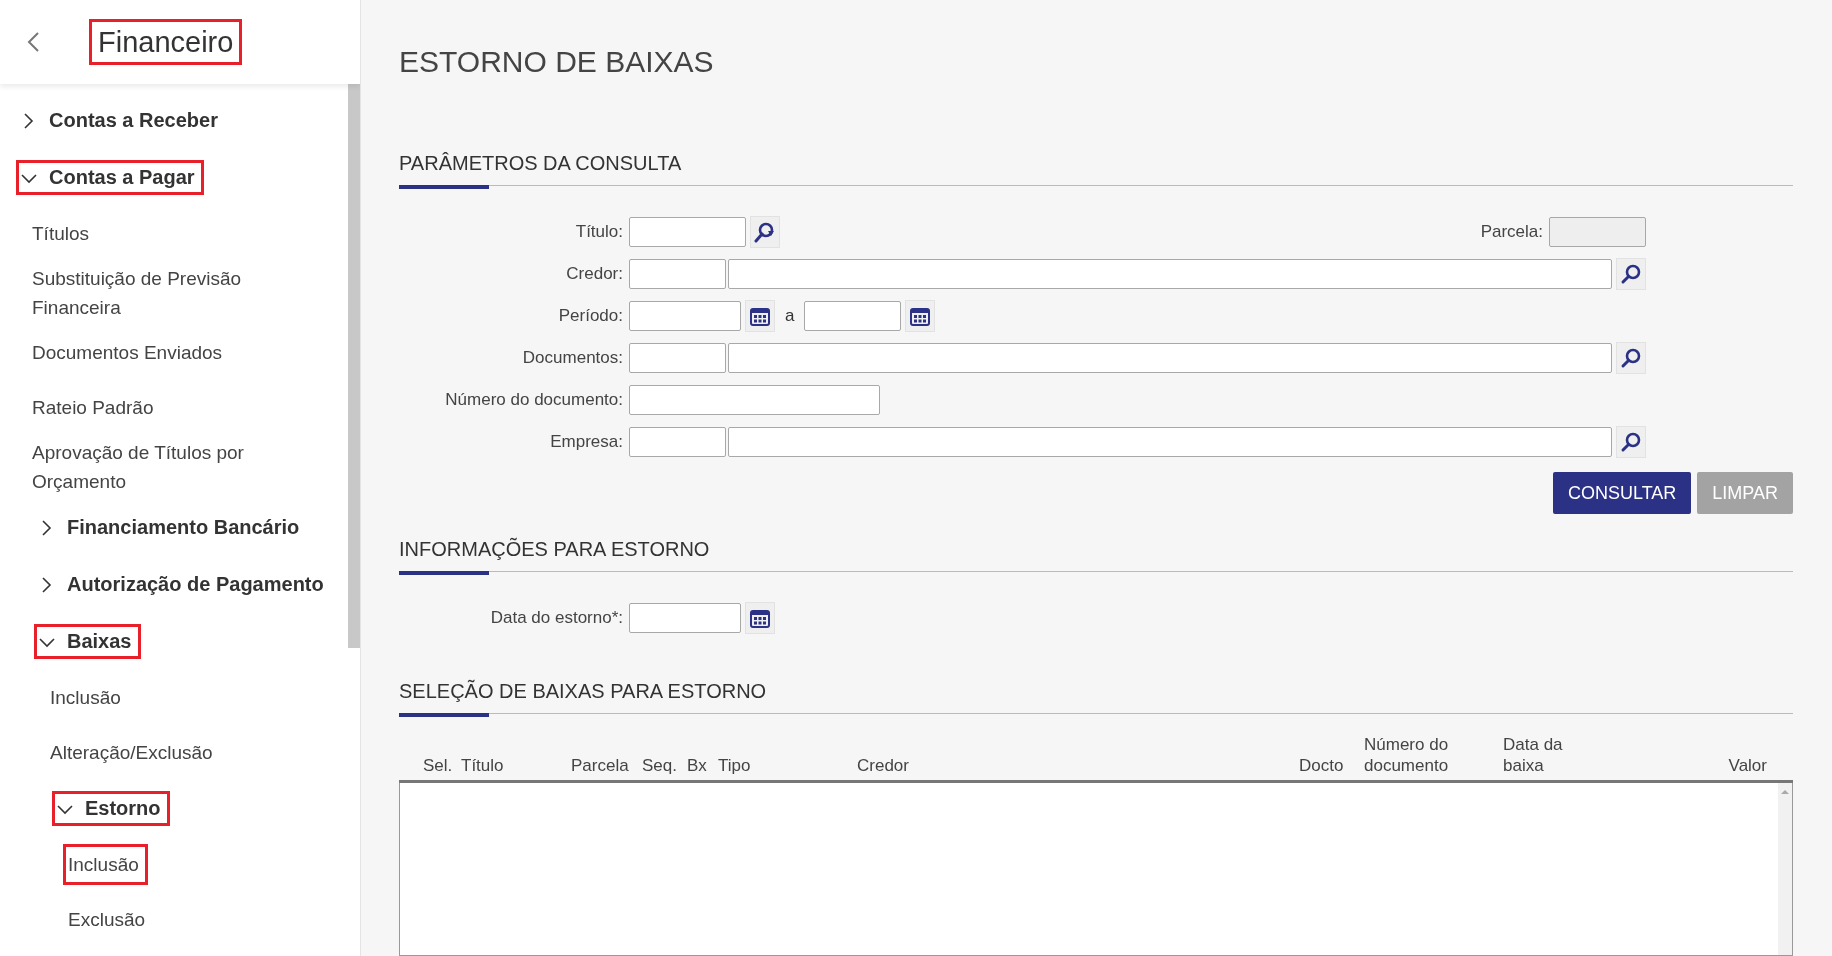 The width and height of the screenshot is (1832, 956). I want to click on column-header: Parcela, so click(600, 765).